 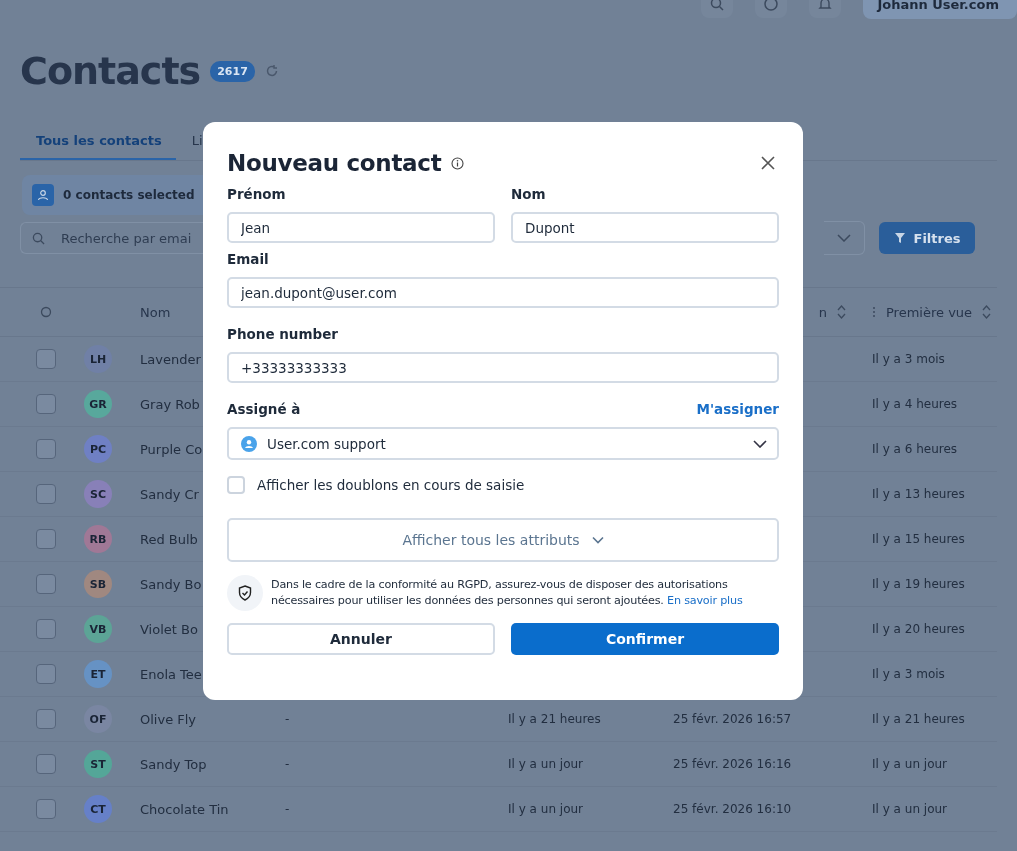 What do you see at coordinates (168, 719) in the screenshot?
I see `table-cell: Olive Fly` at bounding box center [168, 719].